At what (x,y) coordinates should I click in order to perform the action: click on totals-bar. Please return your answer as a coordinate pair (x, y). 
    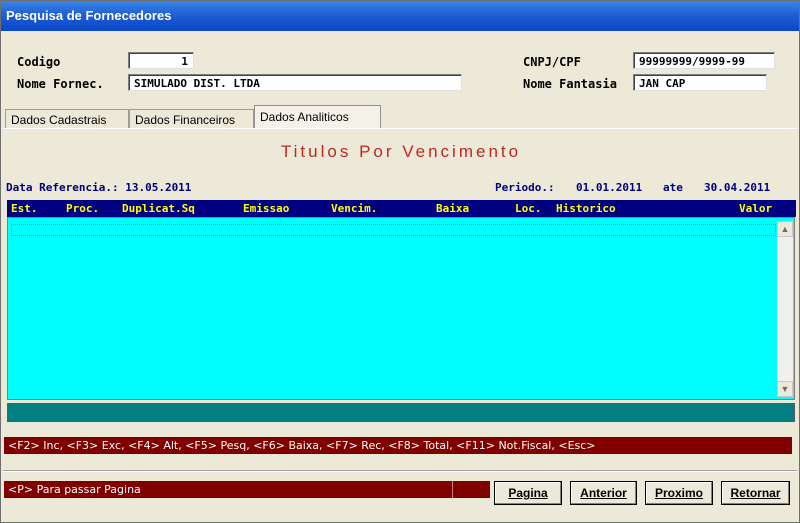
    Looking at the image, I should click on (401, 412).